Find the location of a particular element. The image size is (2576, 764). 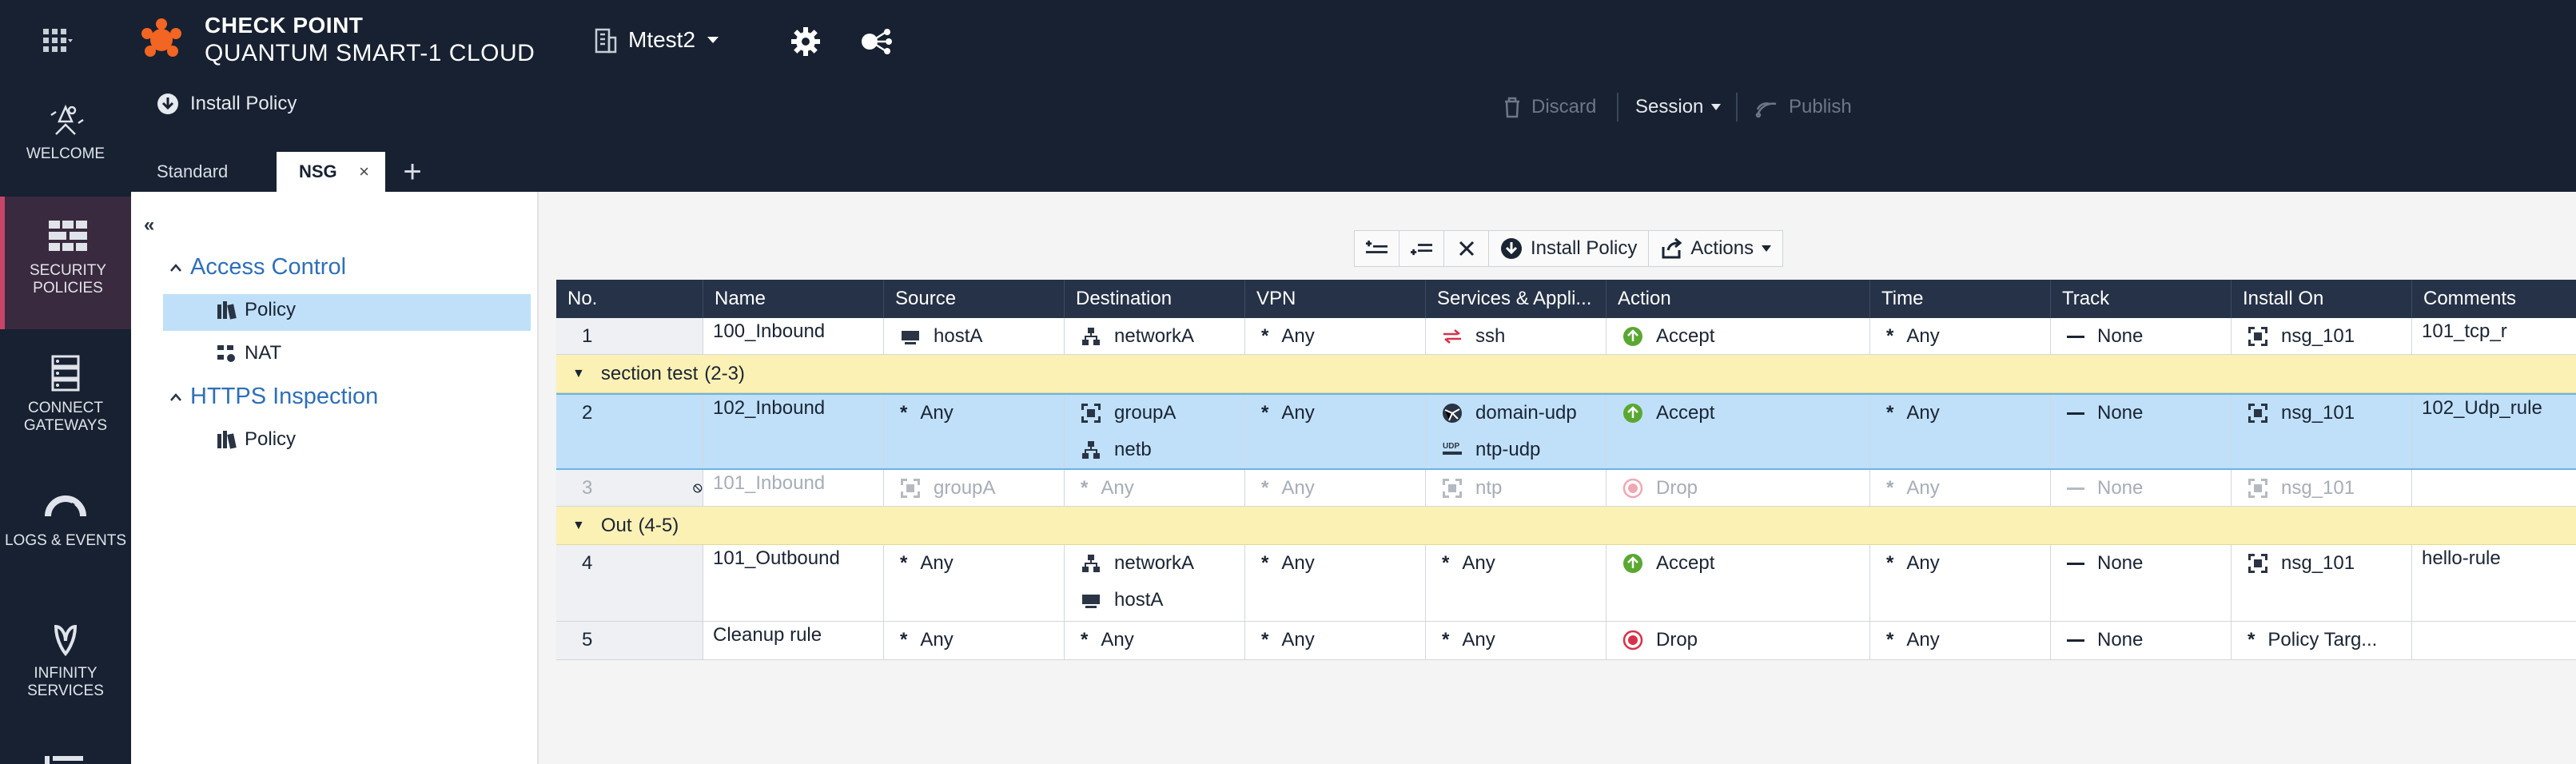

export-icon is located at coordinates (1672, 248).